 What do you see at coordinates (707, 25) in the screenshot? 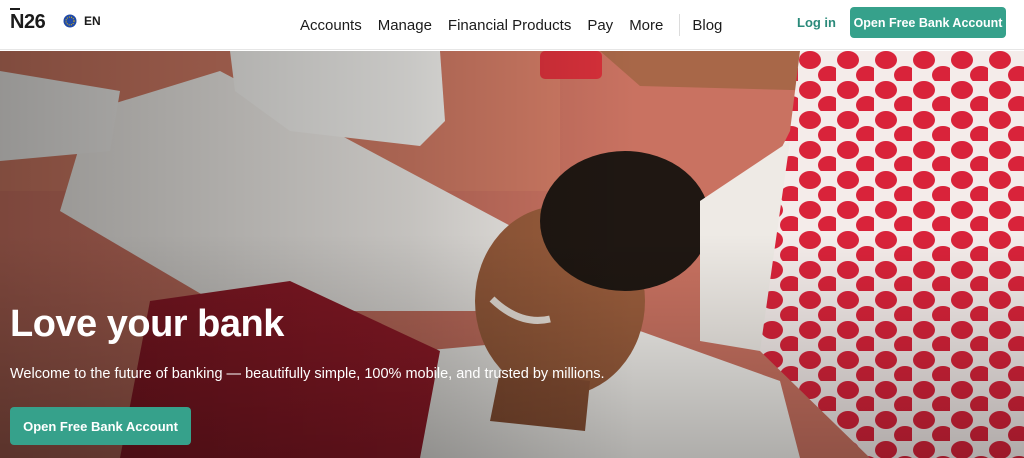
I see `nav-blog: Blog` at bounding box center [707, 25].